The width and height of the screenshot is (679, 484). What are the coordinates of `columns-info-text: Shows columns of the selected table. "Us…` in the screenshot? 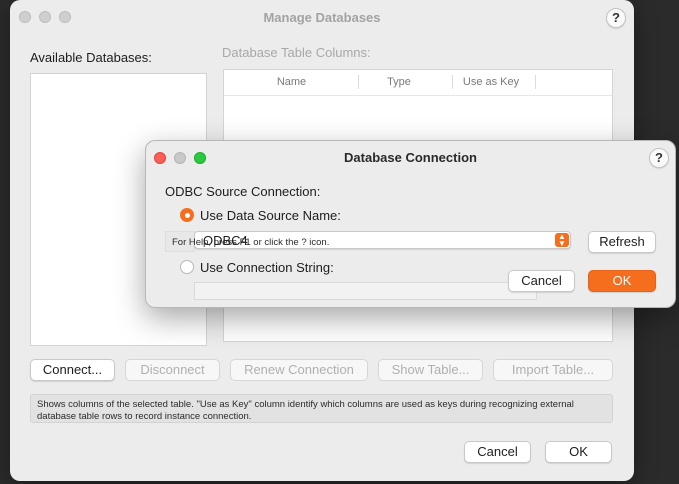 It's located at (321, 408).